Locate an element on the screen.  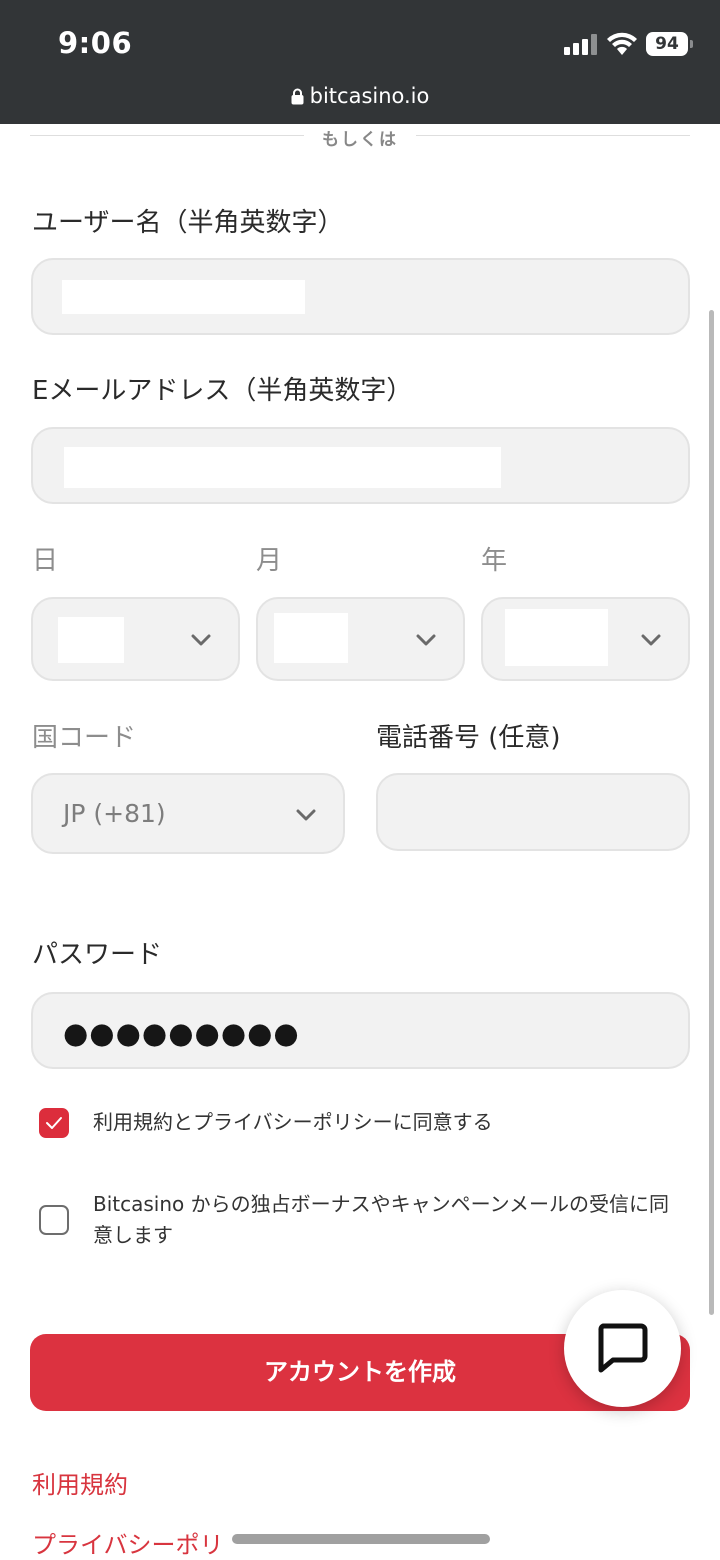
password-input: ●●●●●●●●● is located at coordinates (360, 1030).